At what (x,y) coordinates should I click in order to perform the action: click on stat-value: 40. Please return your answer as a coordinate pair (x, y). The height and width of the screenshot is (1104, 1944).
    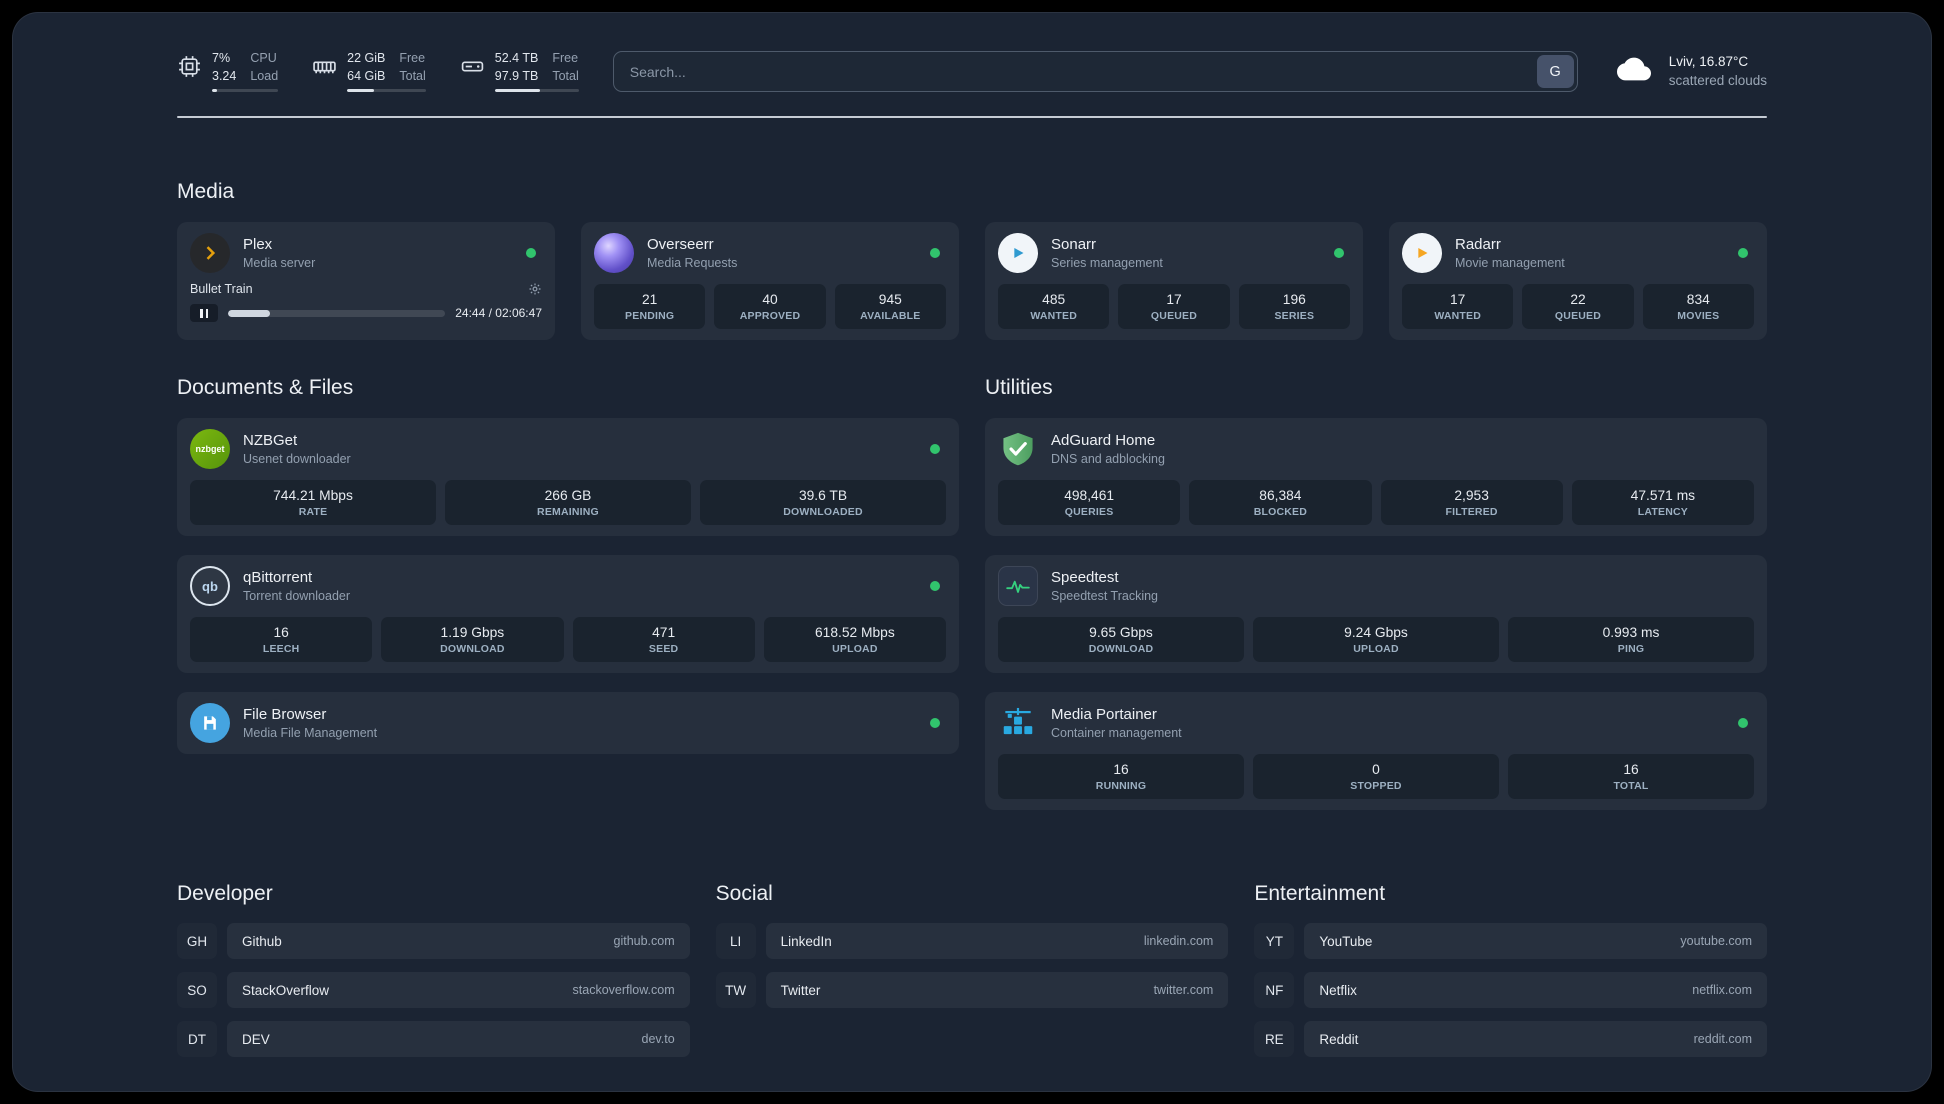
    Looking at the image, I should click on (770, 299).